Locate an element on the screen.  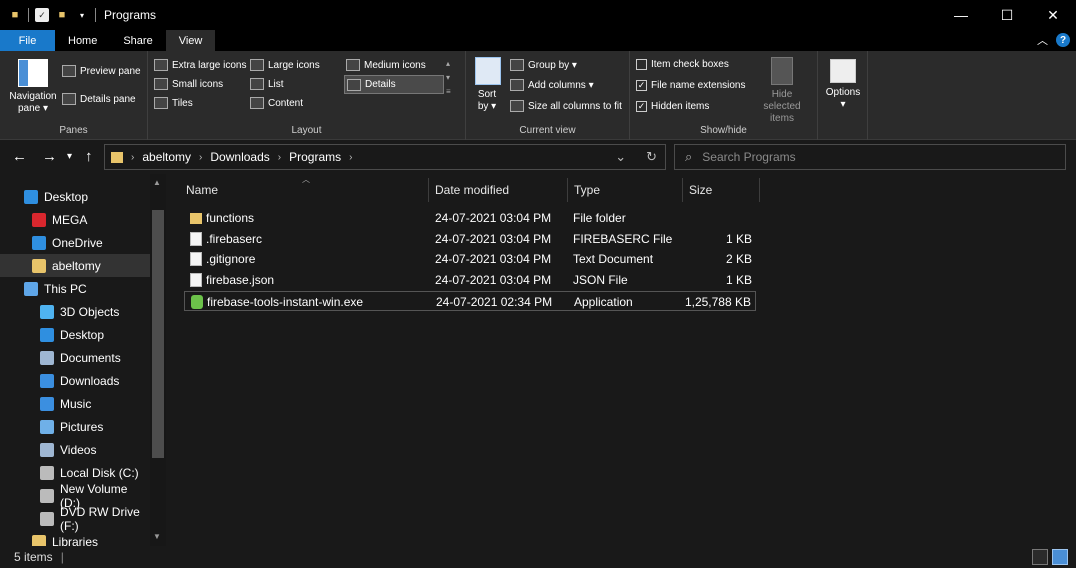
document-icon is located at coordinates (47, 357).